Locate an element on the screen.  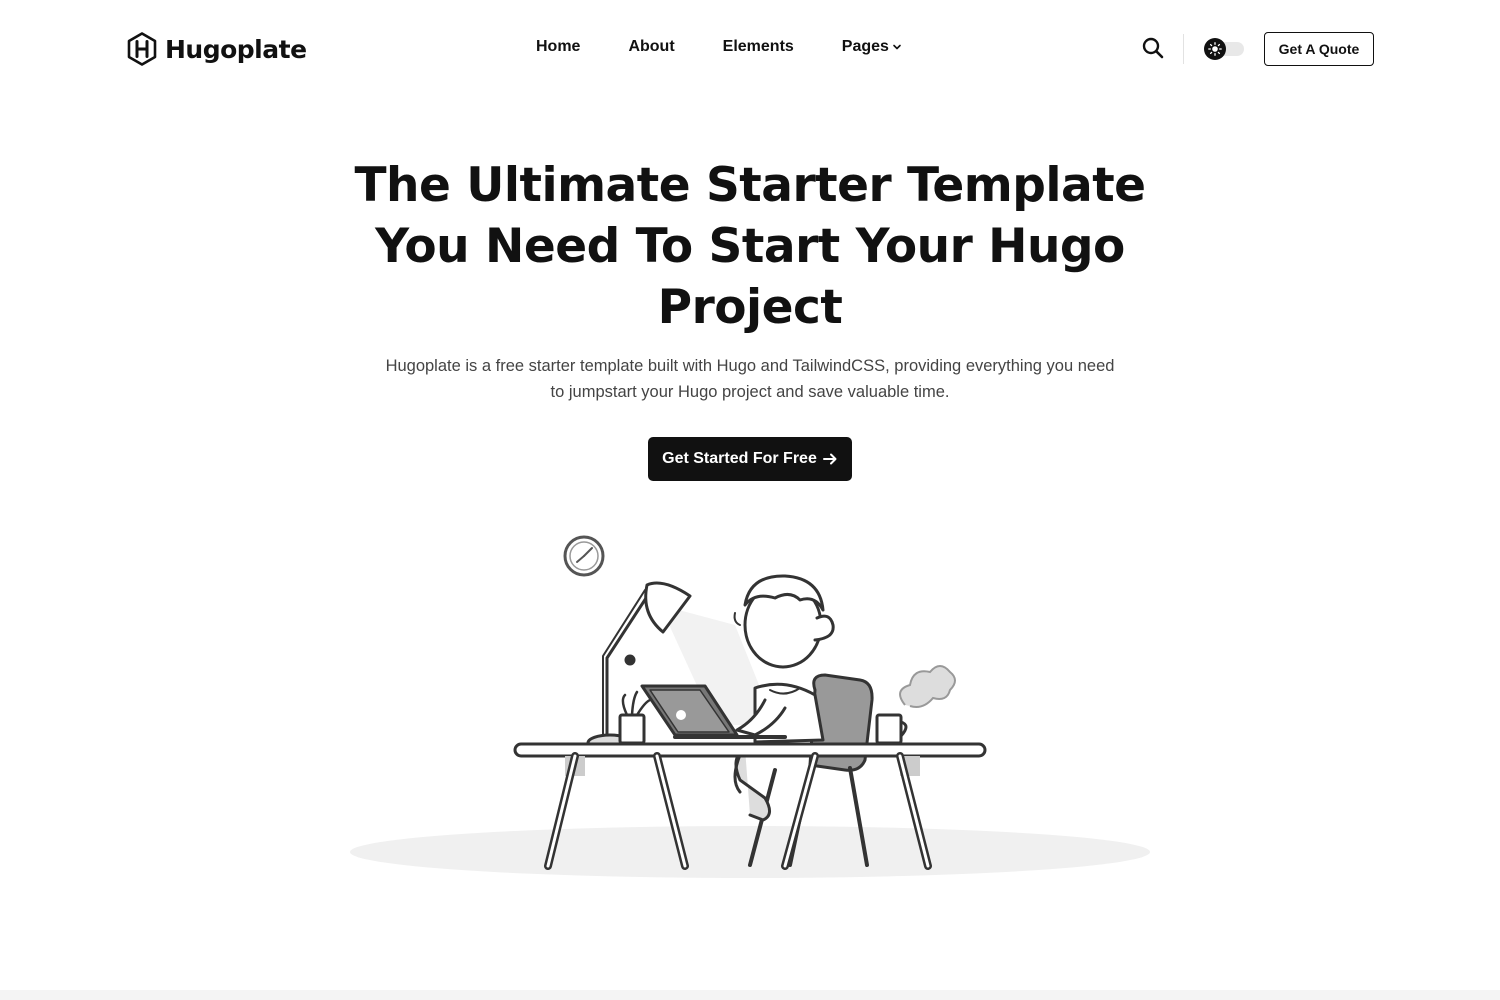
get-a-quote-button: Get A Quote is located at coordinates (1319, 49).